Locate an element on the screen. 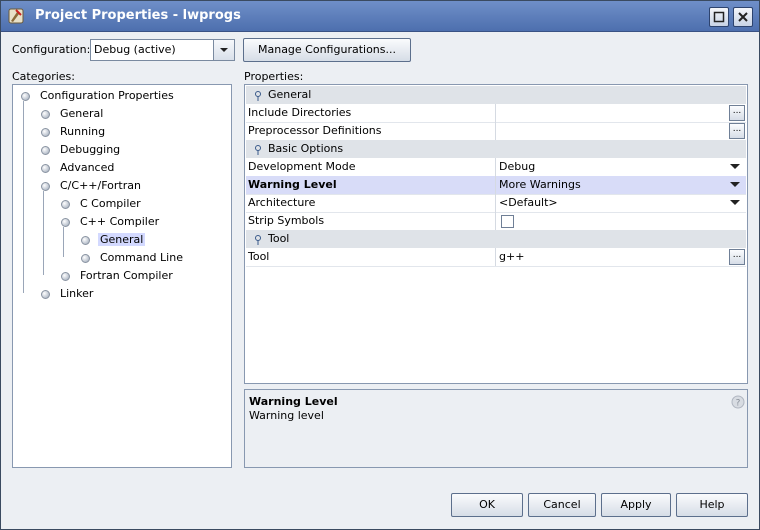 This screenshot has width=760, height=530. category-name: Tool is located at coordinates (279, 238).